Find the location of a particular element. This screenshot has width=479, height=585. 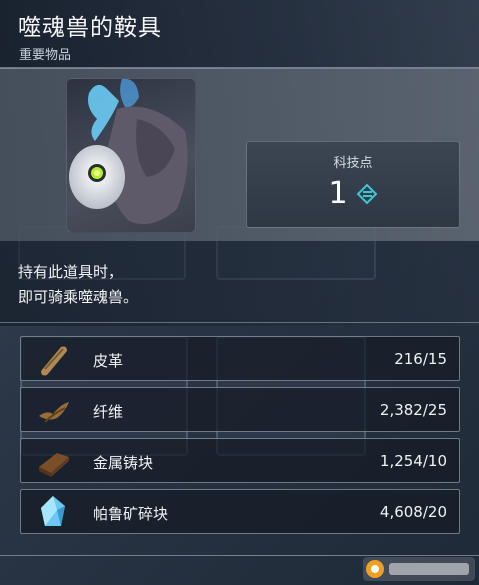

leather-icon is located at coordinates (54, 361).